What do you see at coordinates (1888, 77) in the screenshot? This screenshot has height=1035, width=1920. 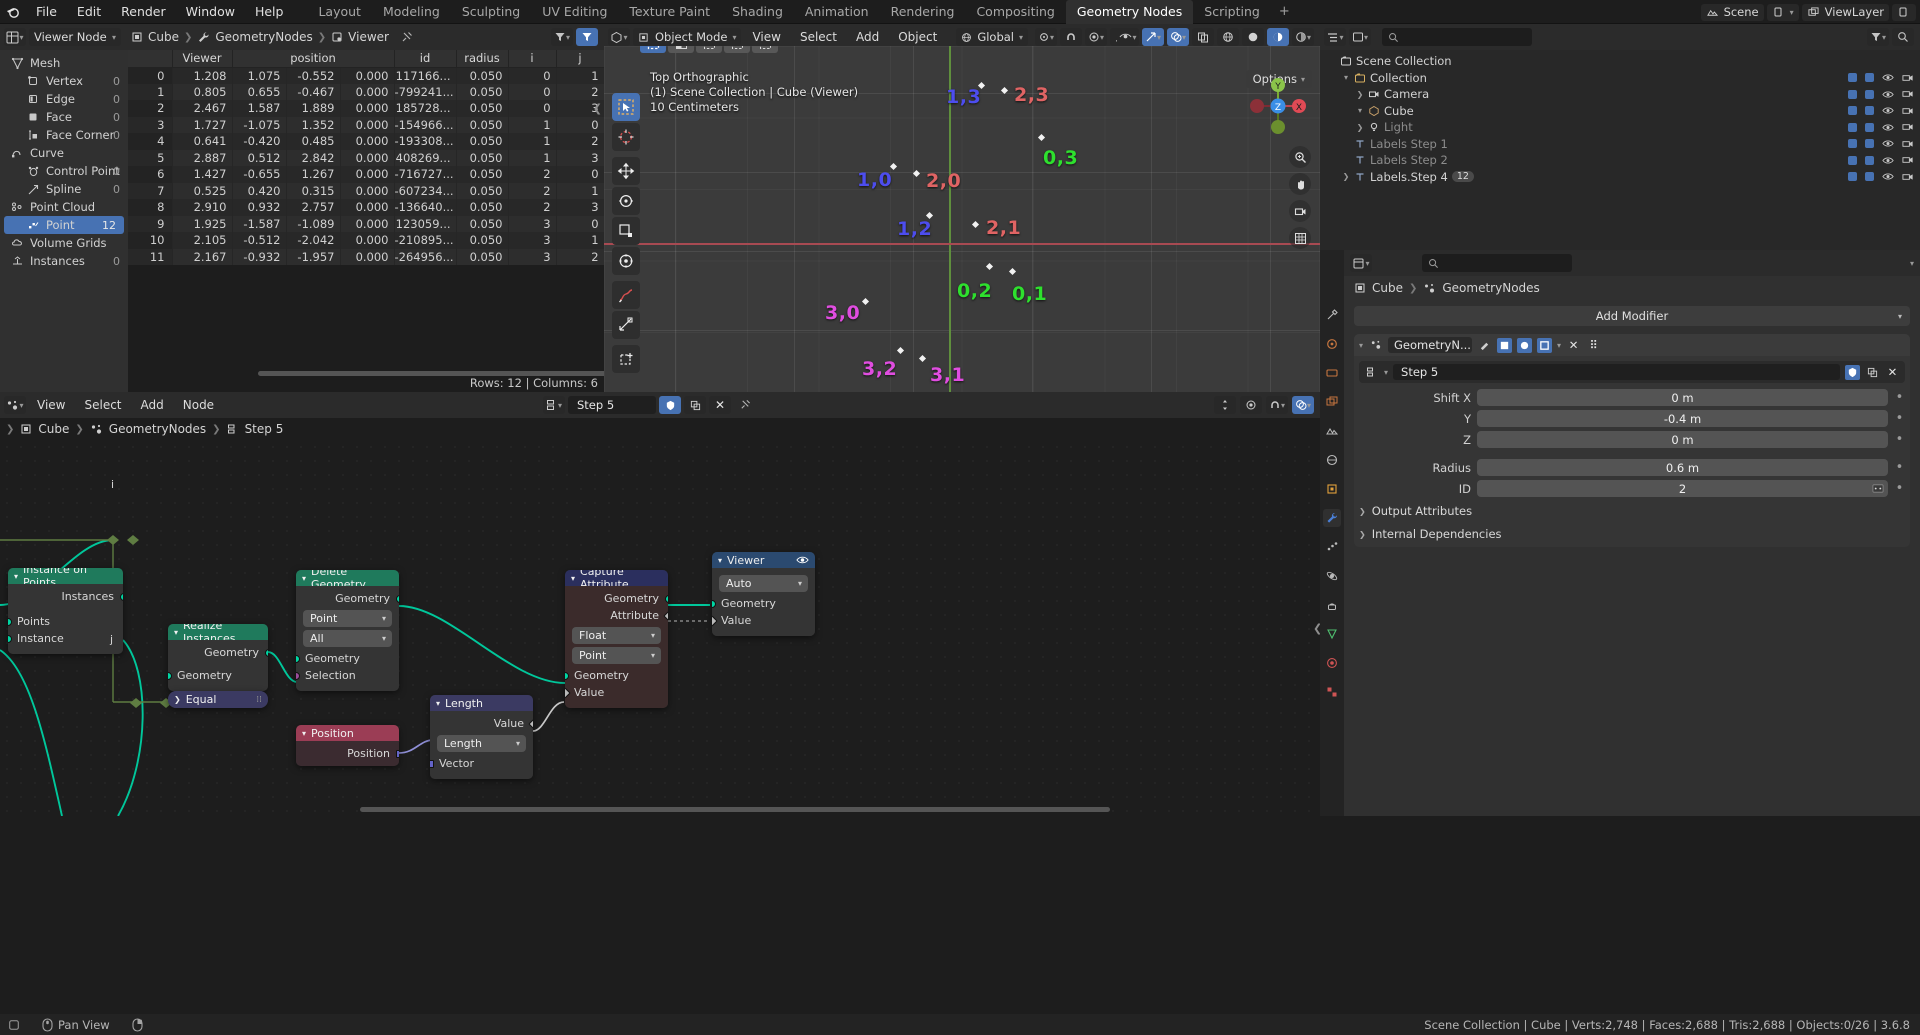 I see `eye-icon` at bounding box center [1888, 77].